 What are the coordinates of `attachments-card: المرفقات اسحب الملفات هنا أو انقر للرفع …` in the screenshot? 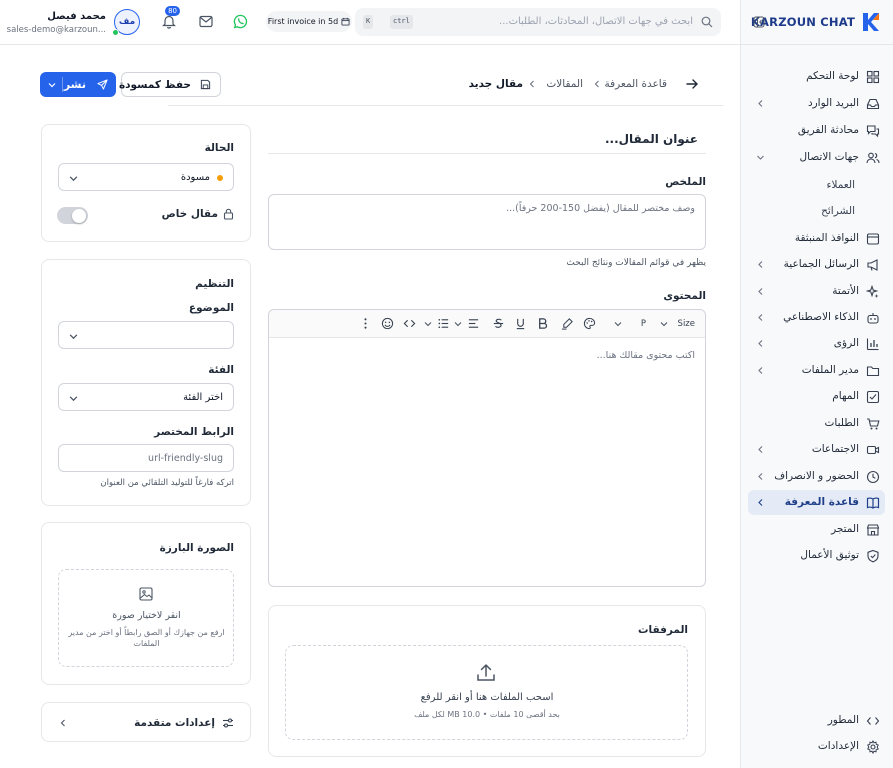 It's located at (487, 681).